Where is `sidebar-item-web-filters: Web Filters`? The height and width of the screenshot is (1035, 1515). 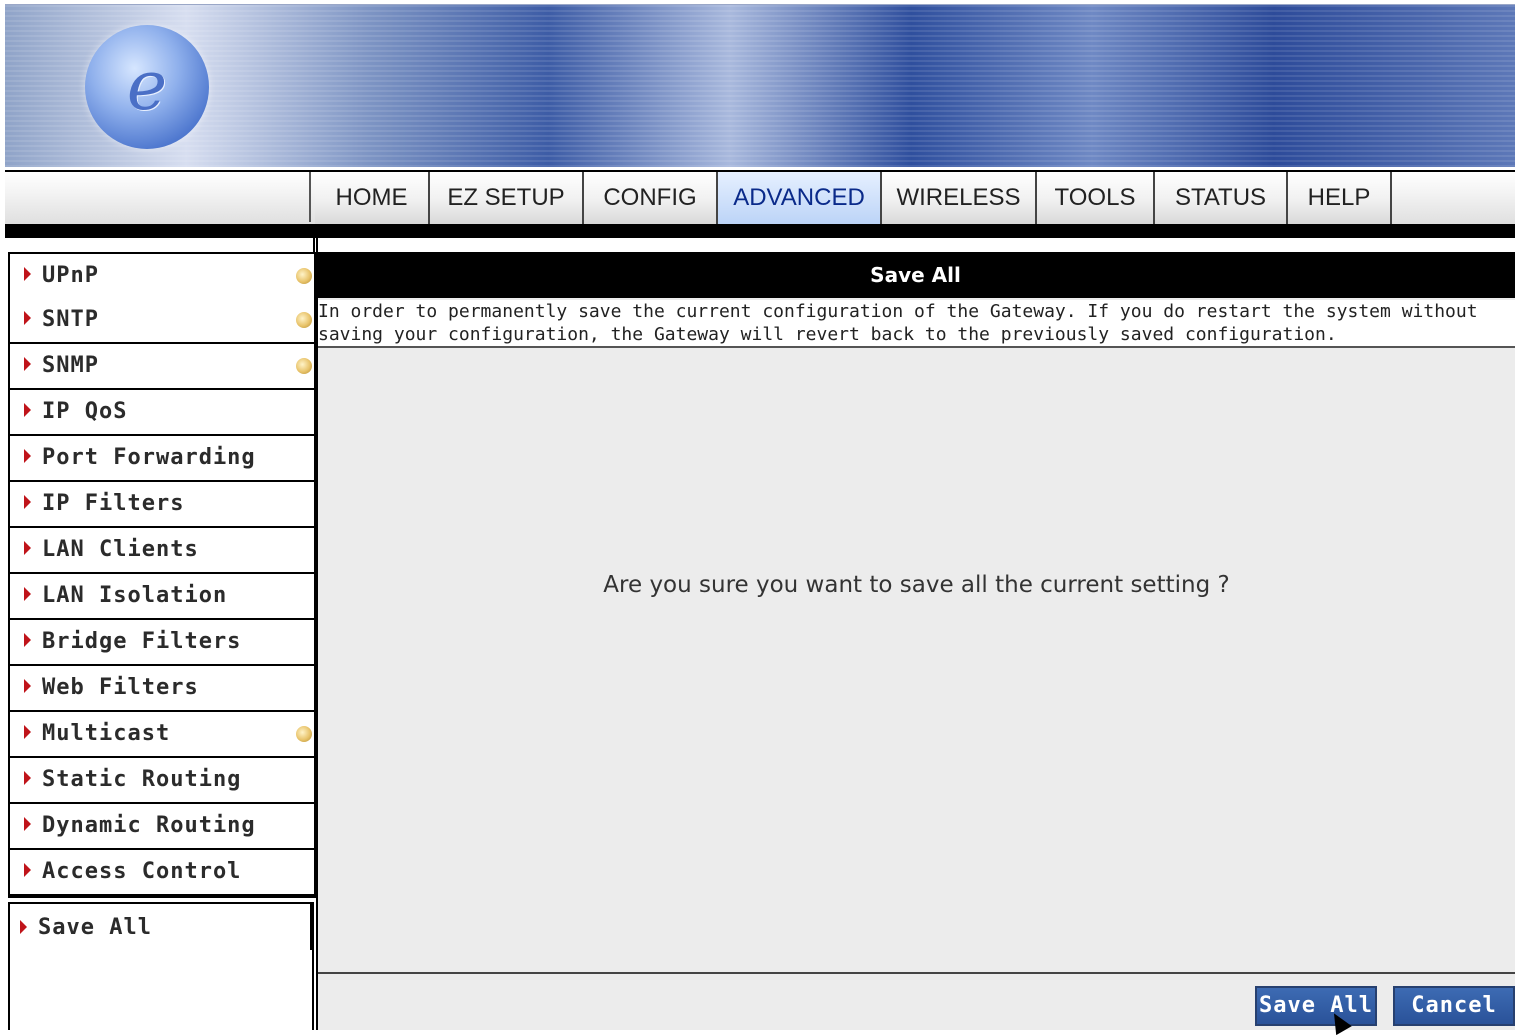
sidebar-item-web-filters: Web Filters is located at coordinates (162, 689).